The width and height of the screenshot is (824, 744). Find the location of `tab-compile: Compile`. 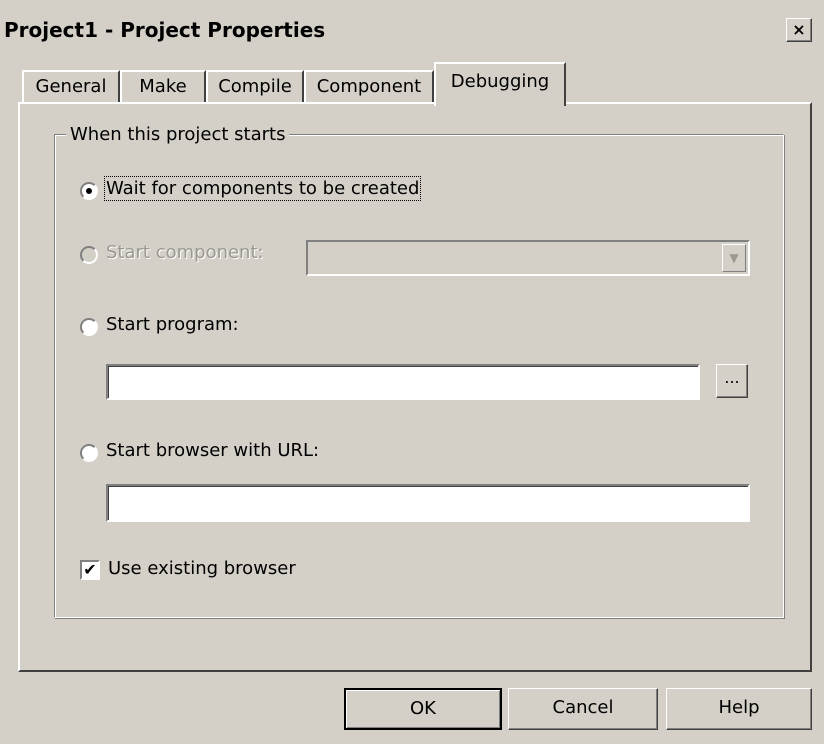

tab-compile: Compile is located at coordinates (255, 87).